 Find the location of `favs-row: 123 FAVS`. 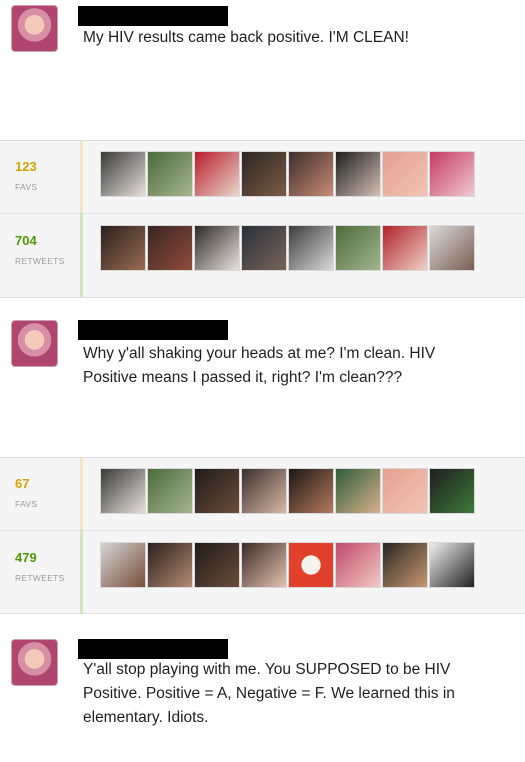

favs-row: 123 FAVS is located at coordinates (262, 177).